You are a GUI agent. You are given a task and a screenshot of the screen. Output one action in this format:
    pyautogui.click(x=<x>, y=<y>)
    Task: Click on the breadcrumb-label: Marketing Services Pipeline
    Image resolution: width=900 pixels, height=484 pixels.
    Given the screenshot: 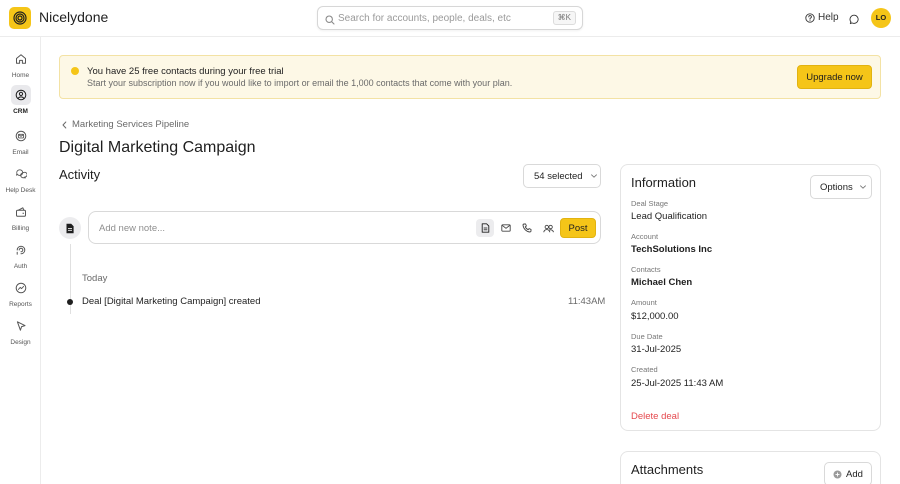 What is the action you would take?
    pyautogui.click(x=131, y=124)
    